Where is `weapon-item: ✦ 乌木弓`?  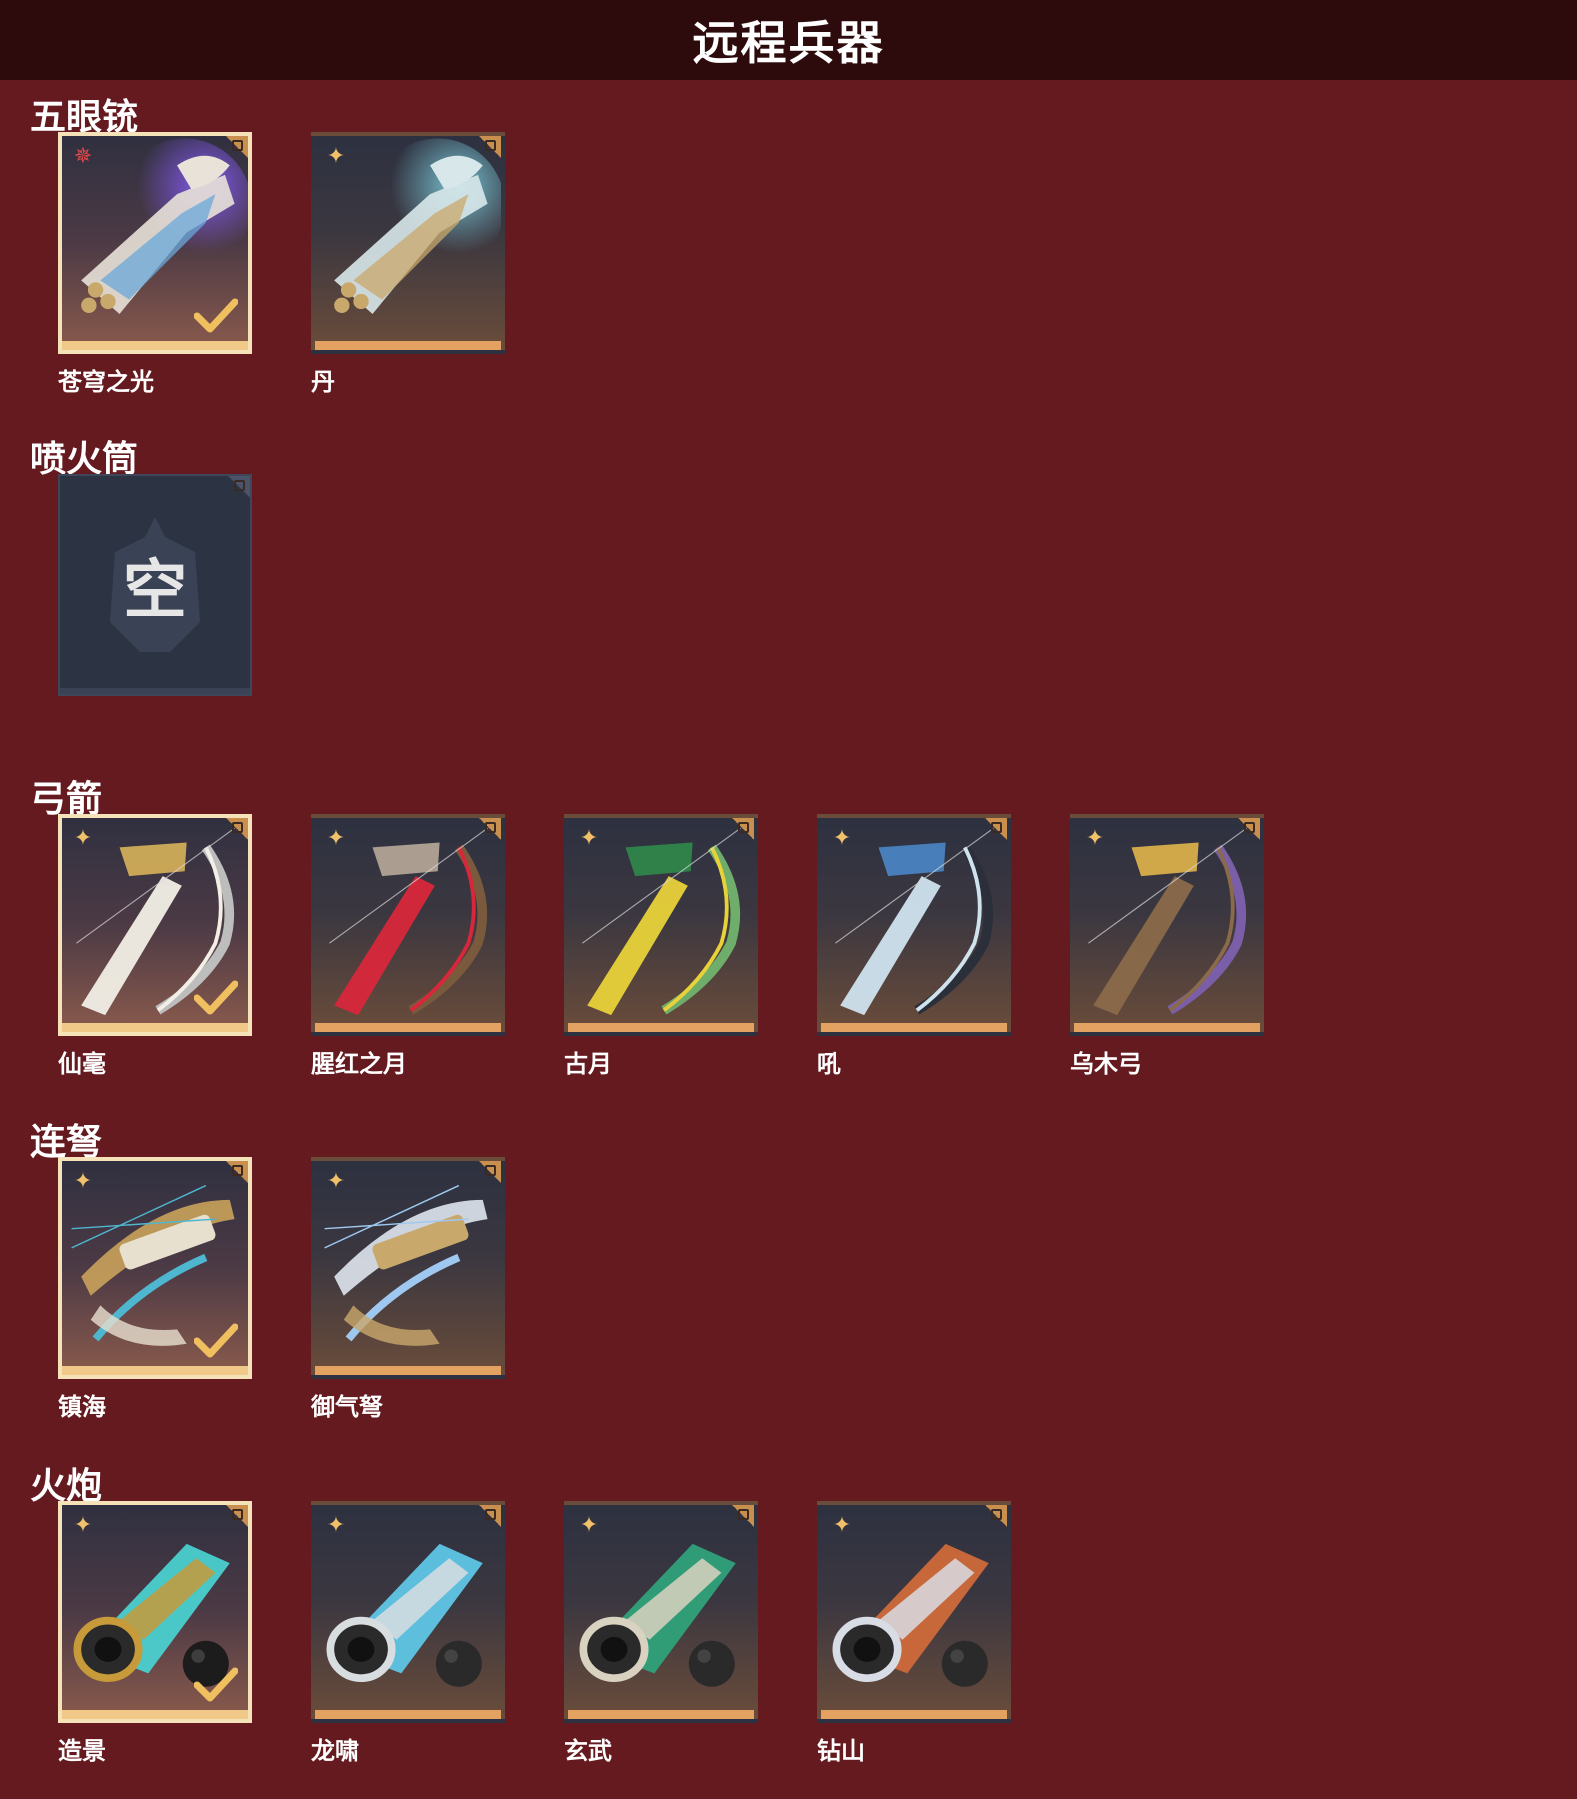
weapon-item: ✦ 乌木弓 is located at coordinates (1167, 946).